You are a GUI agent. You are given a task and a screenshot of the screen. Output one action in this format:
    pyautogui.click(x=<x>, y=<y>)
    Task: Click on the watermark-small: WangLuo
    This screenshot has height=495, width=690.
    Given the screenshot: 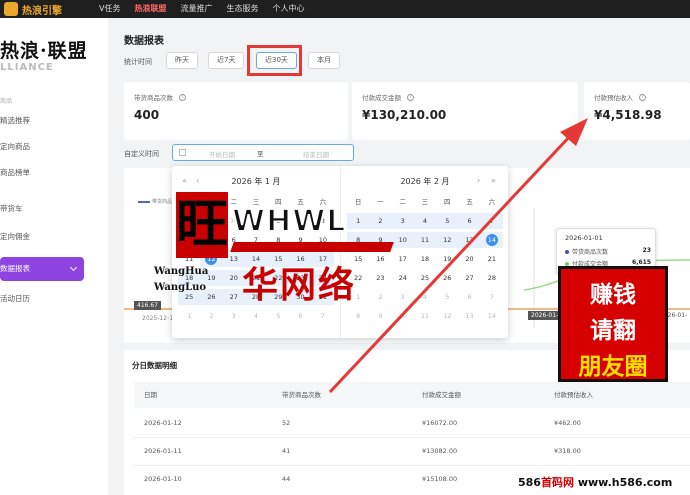 What is the action you would take?
    pyautogui.click(x=180, y=287)
    